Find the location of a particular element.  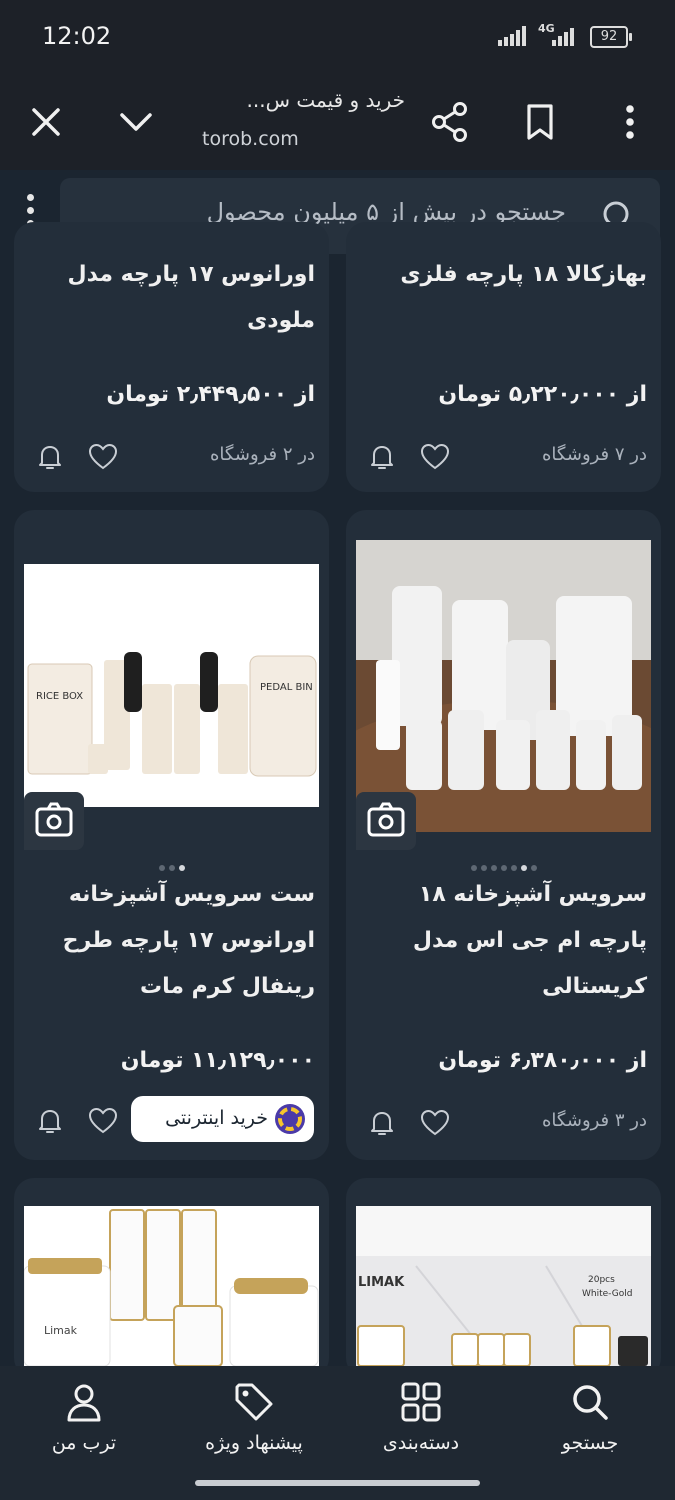

more-vertical-icon is located at coordinates (630, 122).